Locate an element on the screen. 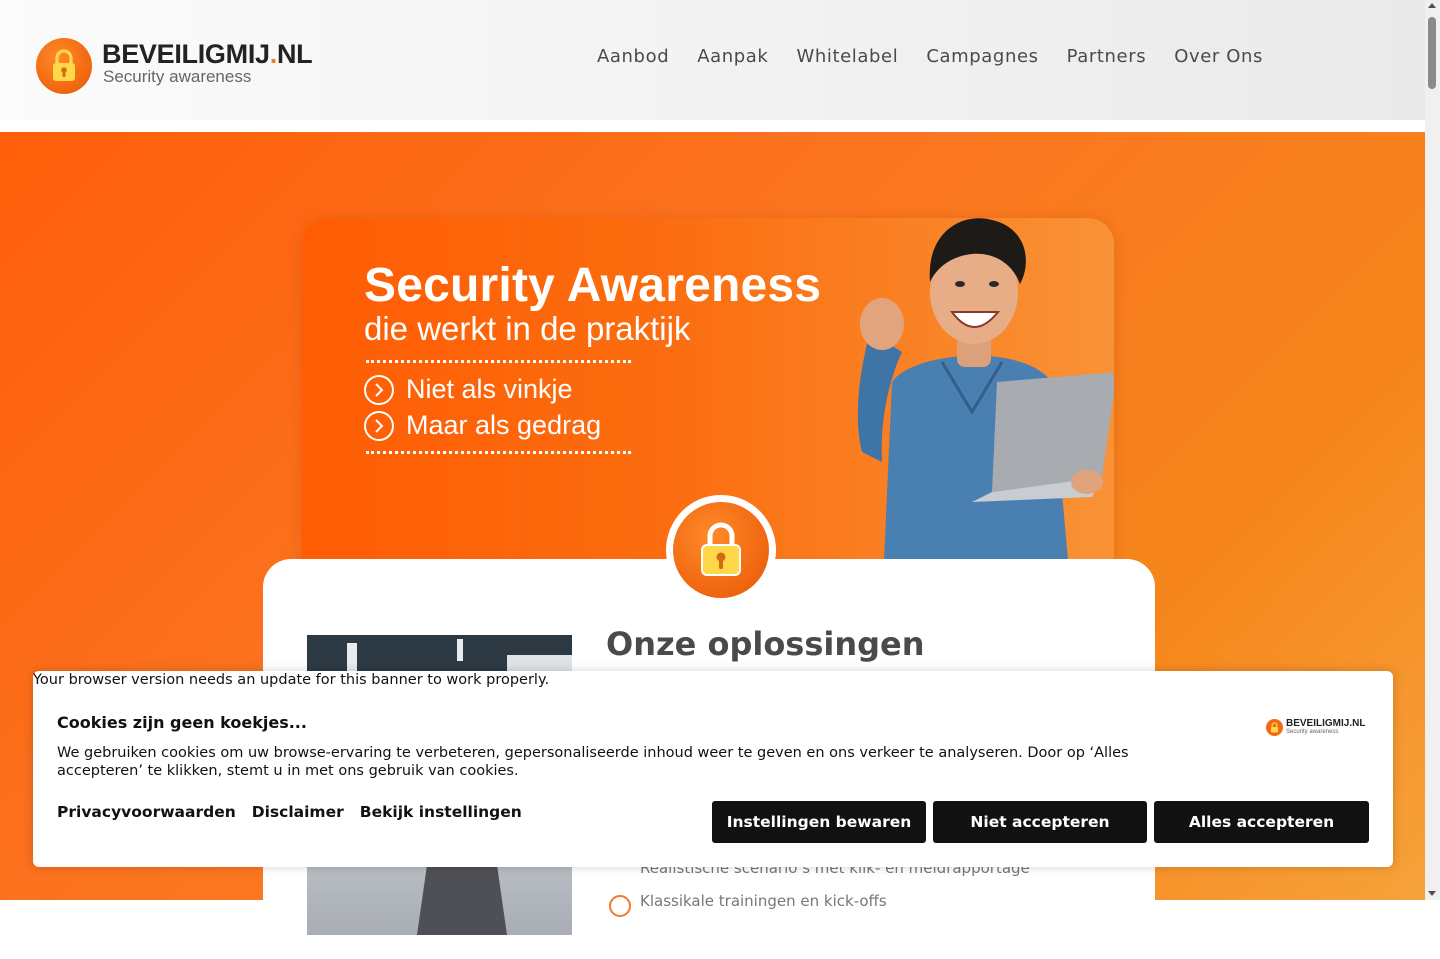  solutions-list-item: Klassikale trainingen en kick-offs is located at coordinates (763, 901).